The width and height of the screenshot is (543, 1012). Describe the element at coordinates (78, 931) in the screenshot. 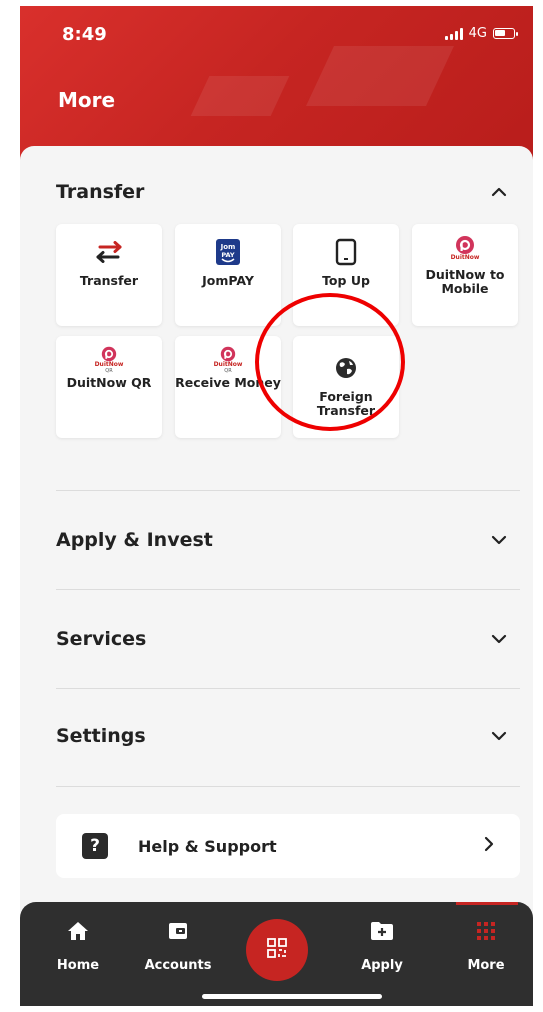

I see `home-icon` at that location.